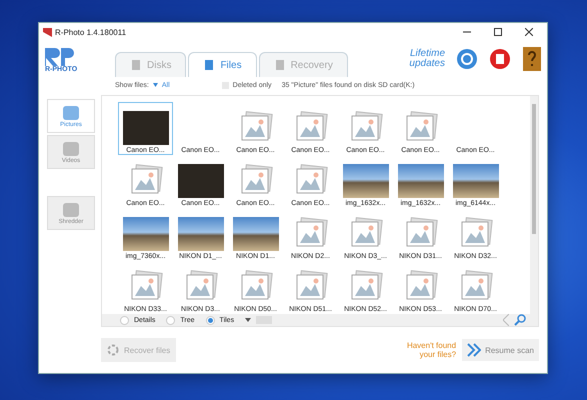 The width and height of the screenshot is (587, 400). Describe the element at coordinates (90, 32) in the screenshot. I see `window-title: R-Photo 1.4.180011` at that location.